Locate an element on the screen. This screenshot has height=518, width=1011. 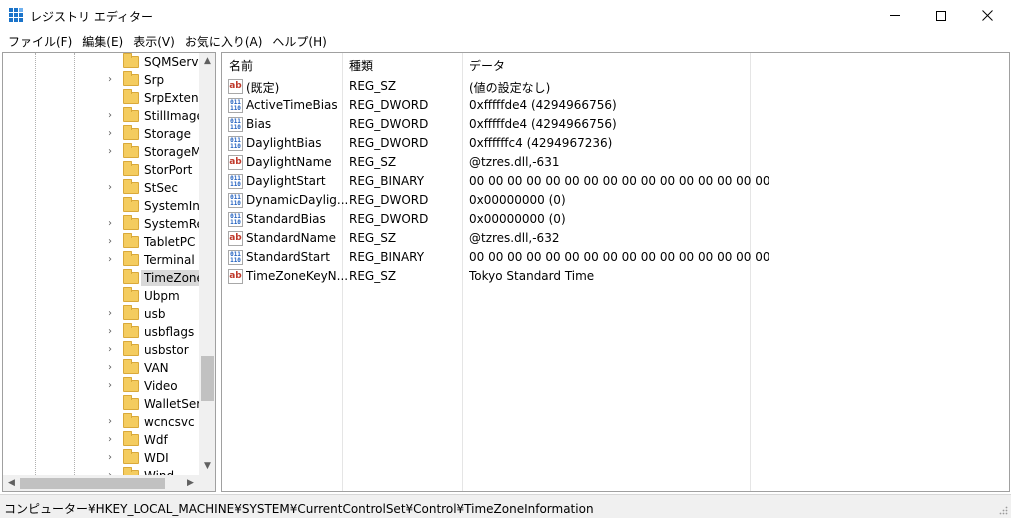
maximize-button is located at coordinates (941, 15).